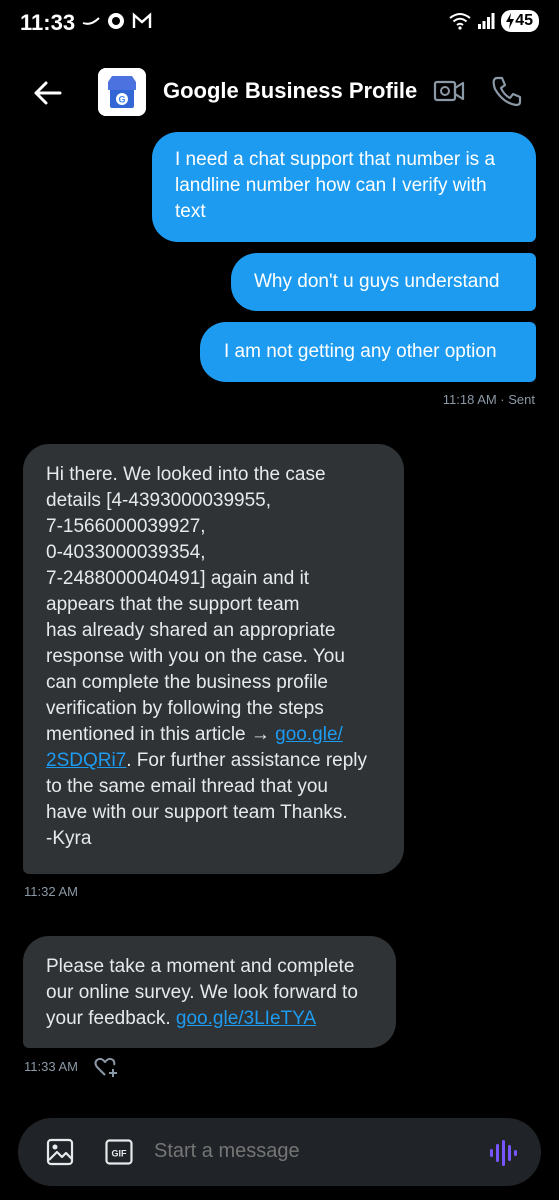  What do you see at coordinates (48, 93) in the screenshot?
I see `back-arrow-icon` at bounding box center [48, 93].